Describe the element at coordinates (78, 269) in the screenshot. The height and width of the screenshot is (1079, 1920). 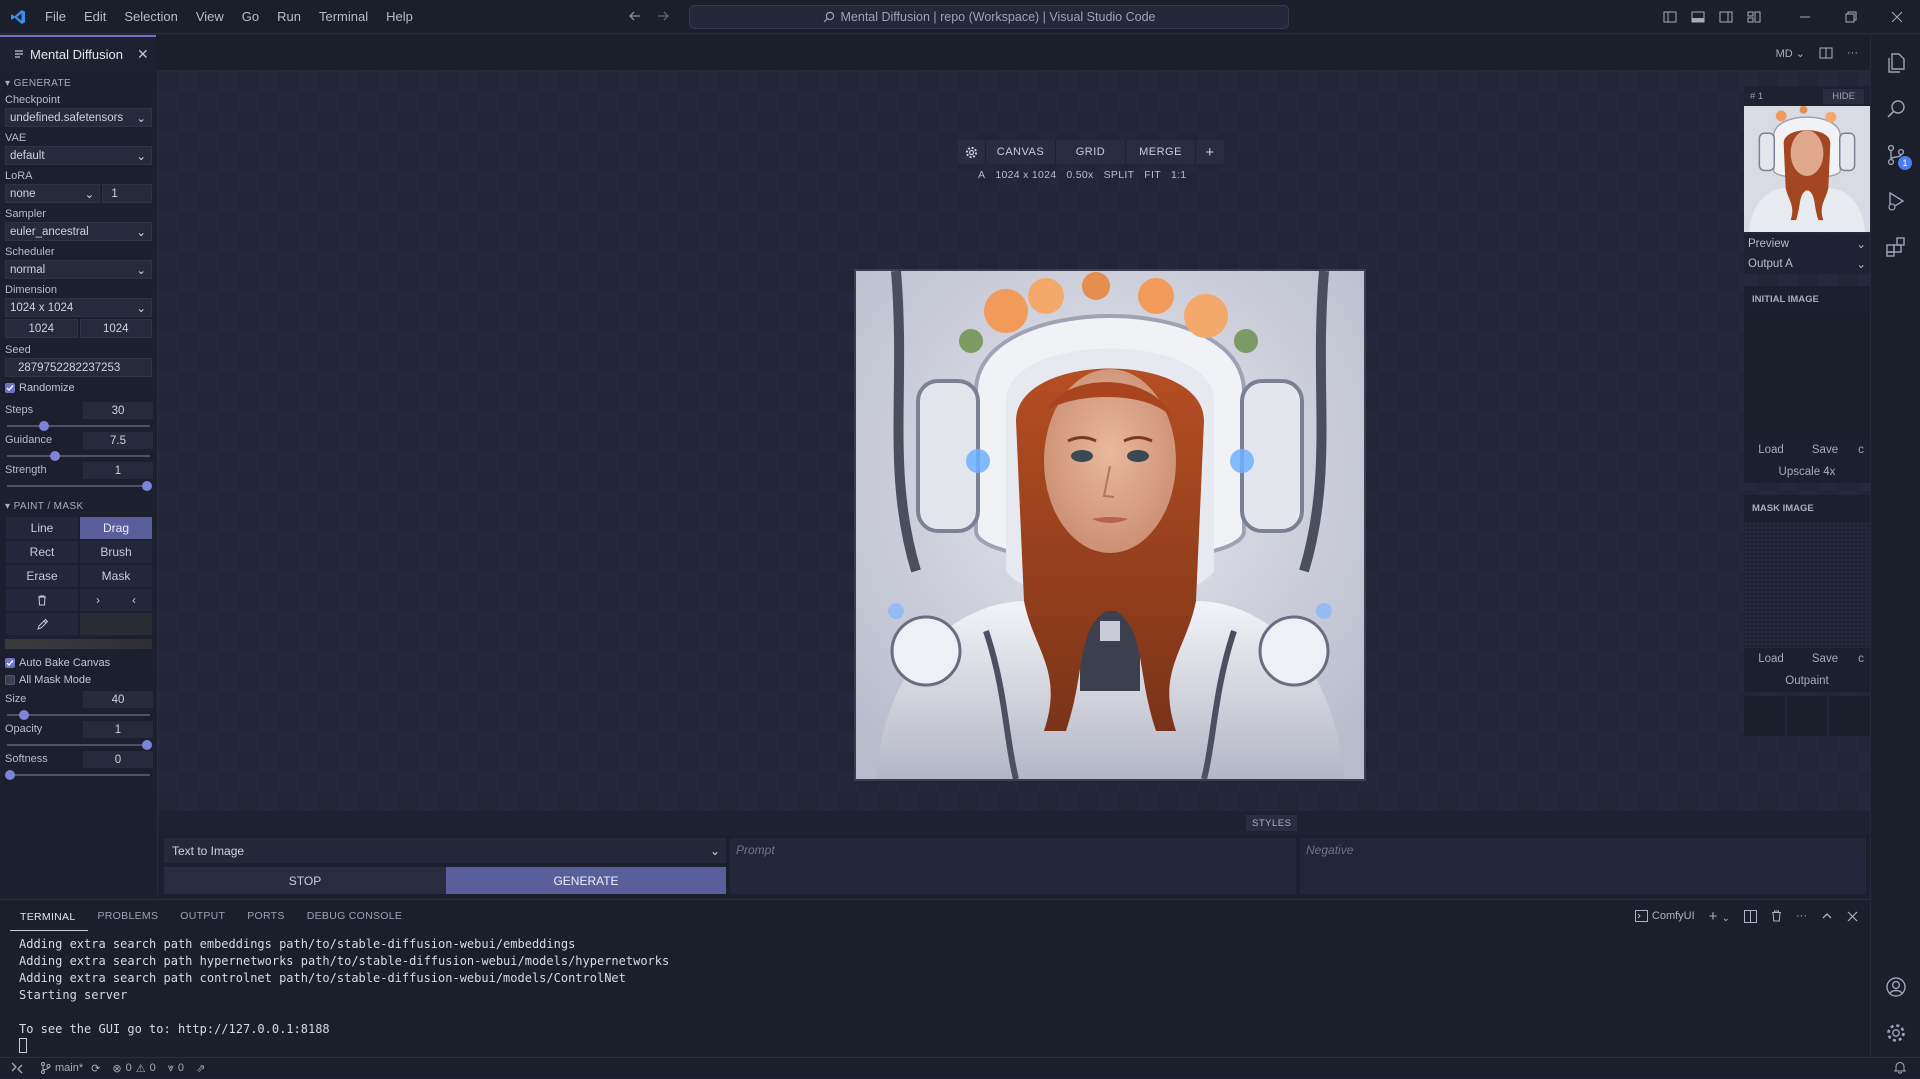
I see `scheduler-select: normal ⌄` at that location.